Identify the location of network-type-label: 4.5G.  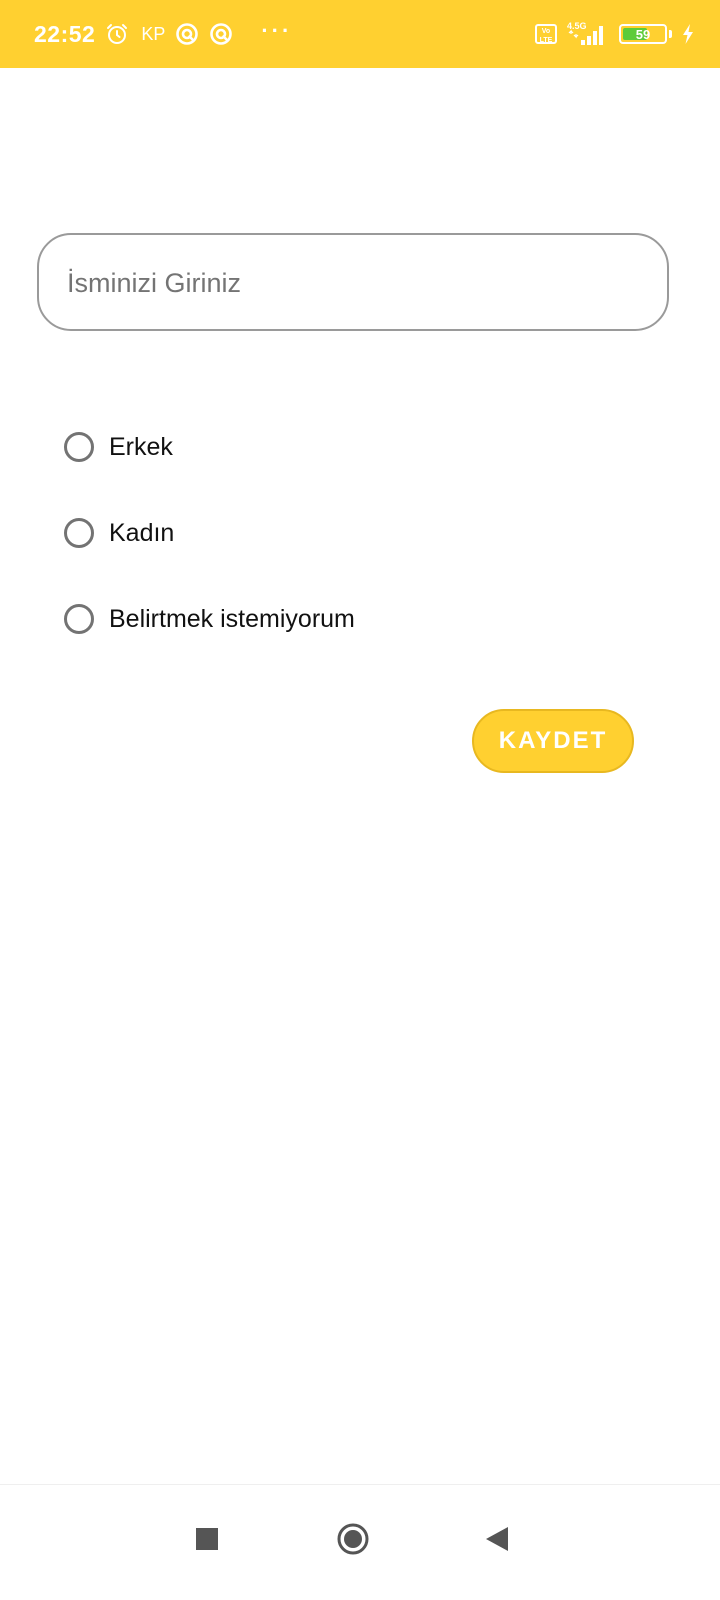
(577, 26).